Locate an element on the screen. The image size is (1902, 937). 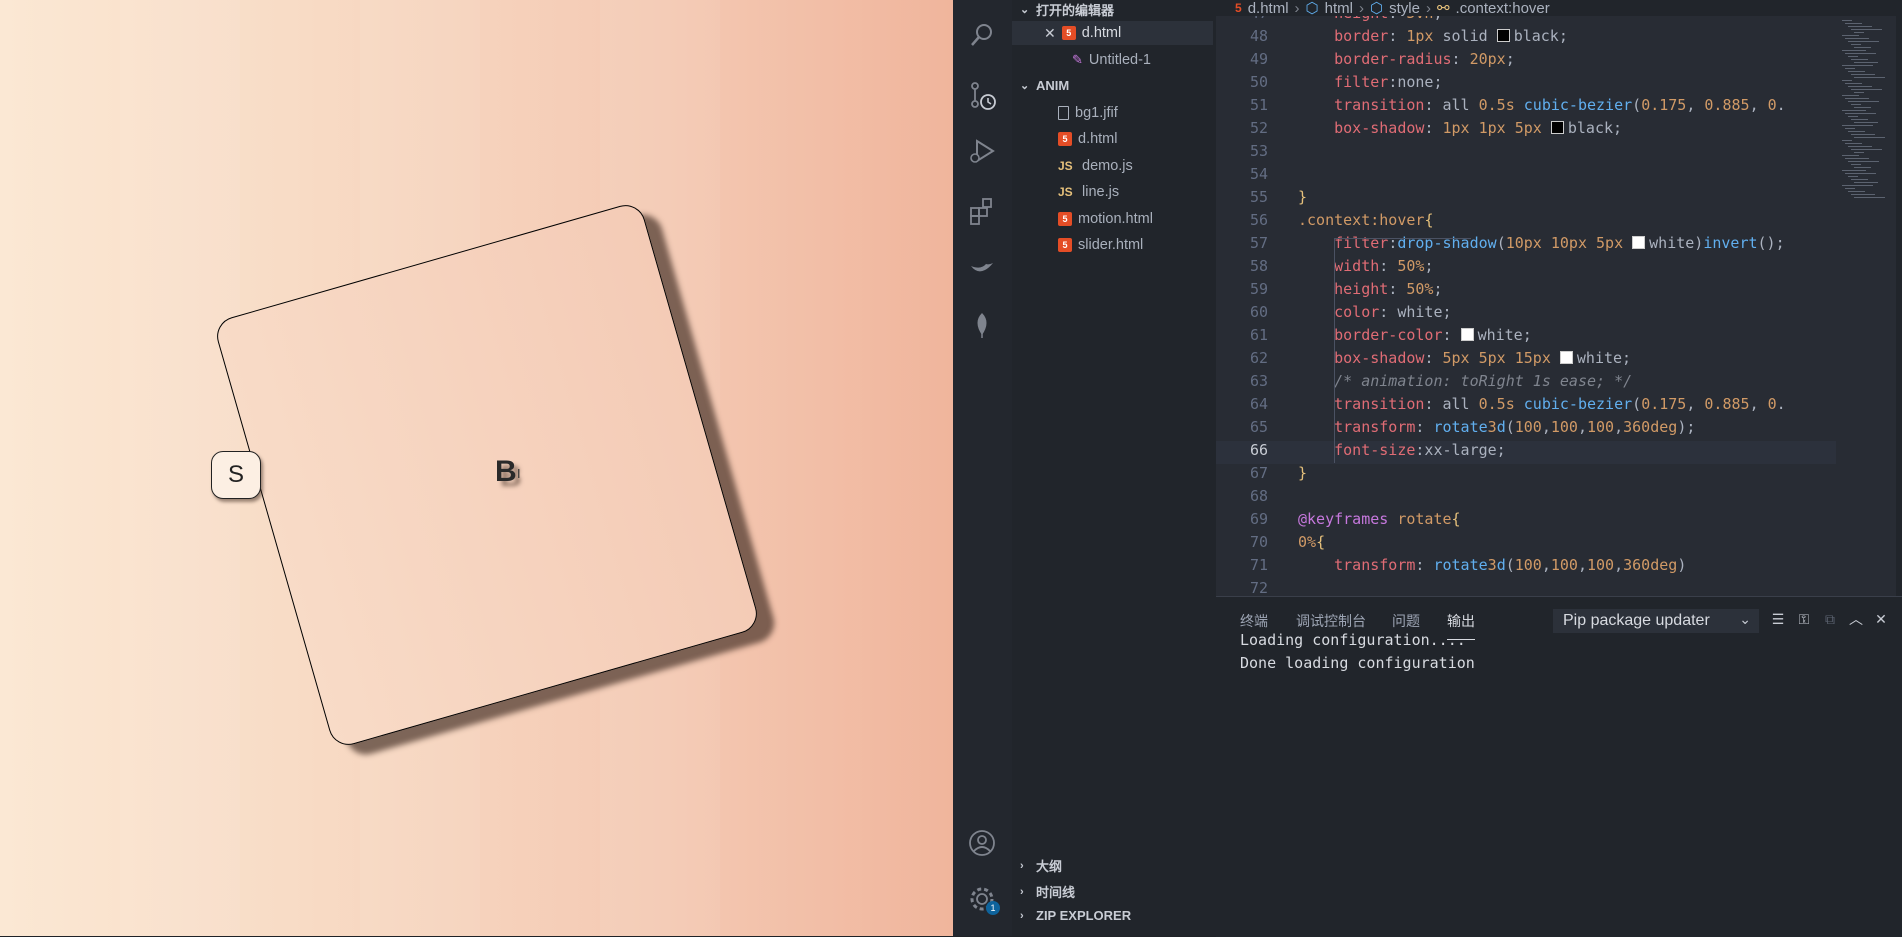
leaf-icon is located at coordinates (982, 325).